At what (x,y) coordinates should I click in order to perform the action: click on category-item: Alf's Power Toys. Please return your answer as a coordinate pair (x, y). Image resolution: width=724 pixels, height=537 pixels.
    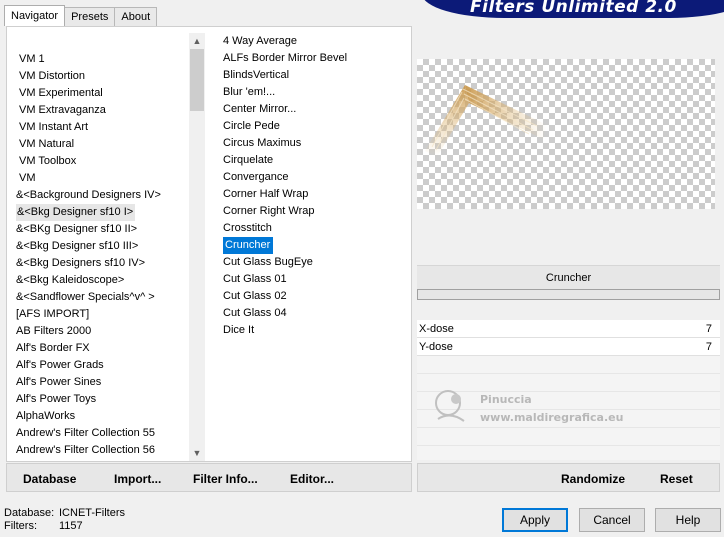
    Looking at the image, I should click on (103, 399).